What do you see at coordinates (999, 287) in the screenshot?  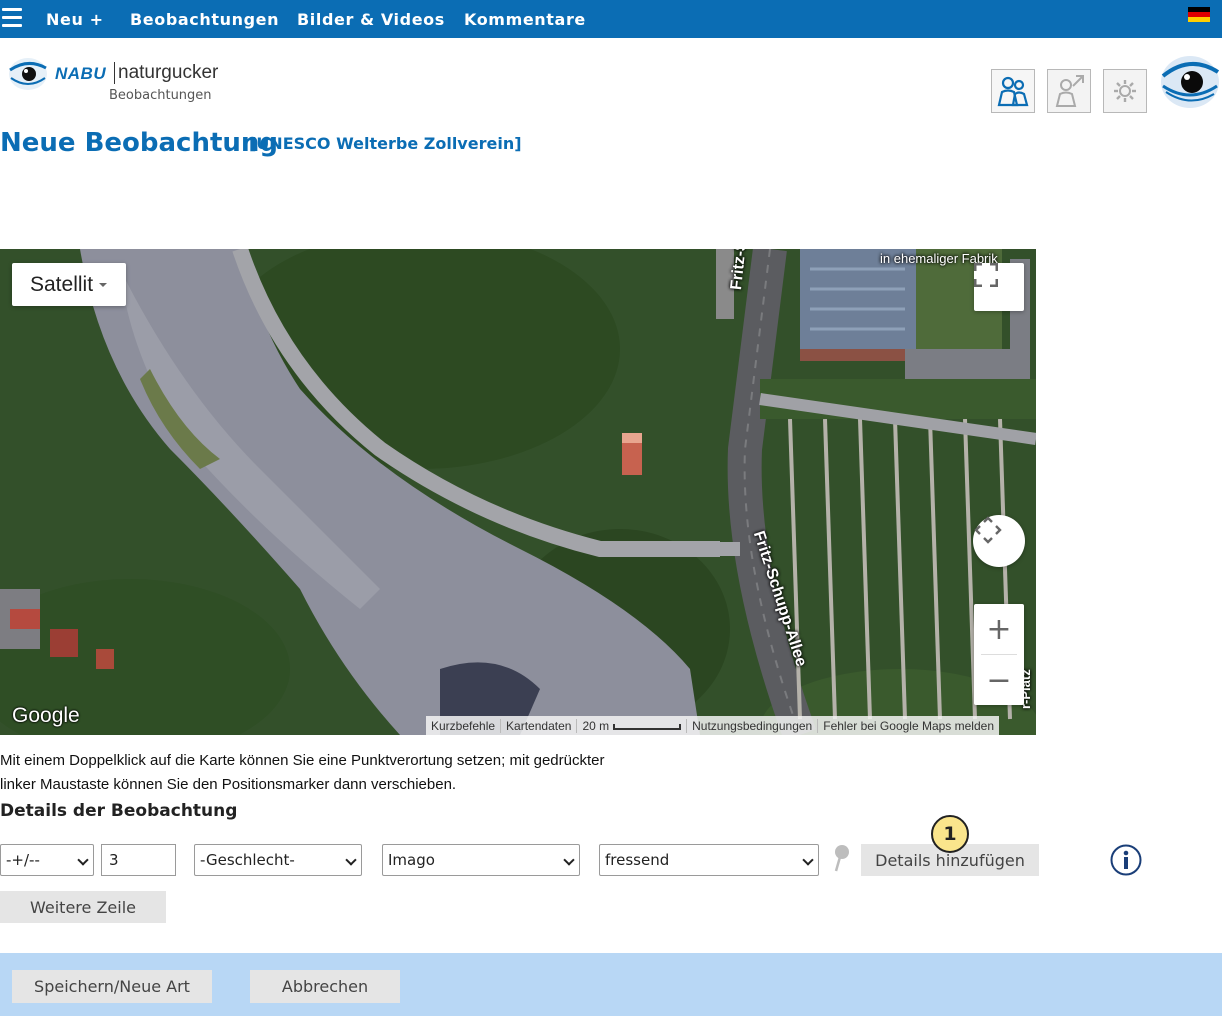 I see `fullscreen-button` at bounding box center [999, 287].